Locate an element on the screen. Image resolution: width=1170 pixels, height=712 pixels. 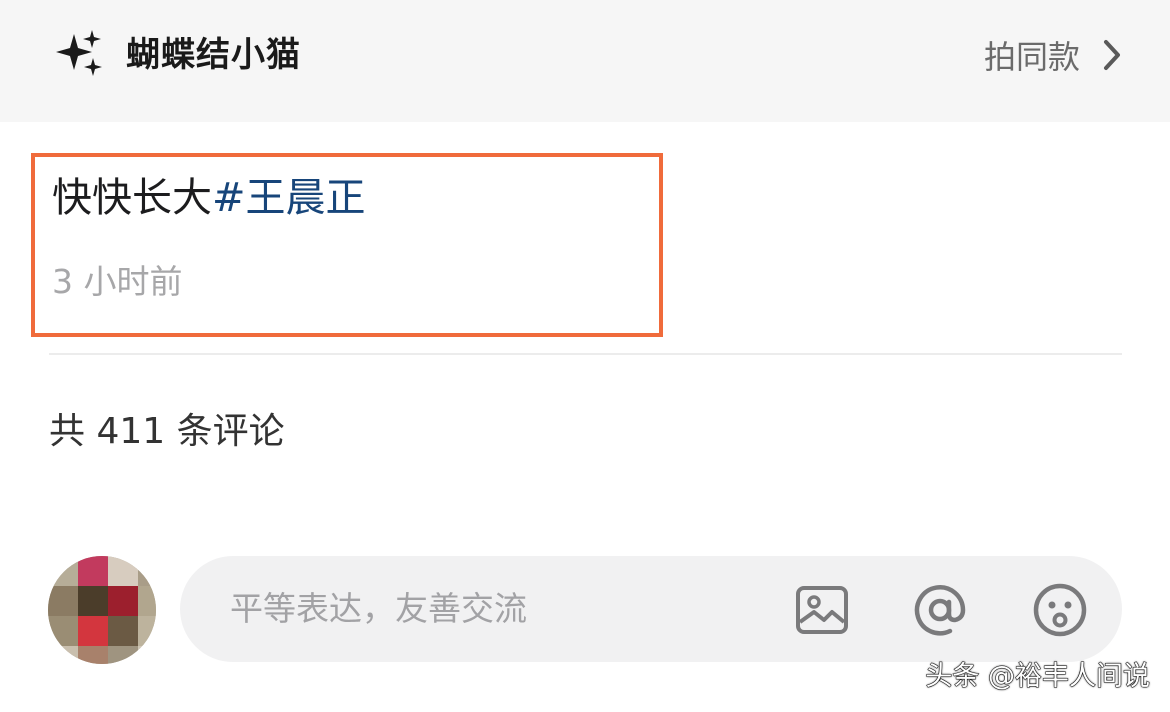
sparkle-icon is located at coordinates (79, 53).